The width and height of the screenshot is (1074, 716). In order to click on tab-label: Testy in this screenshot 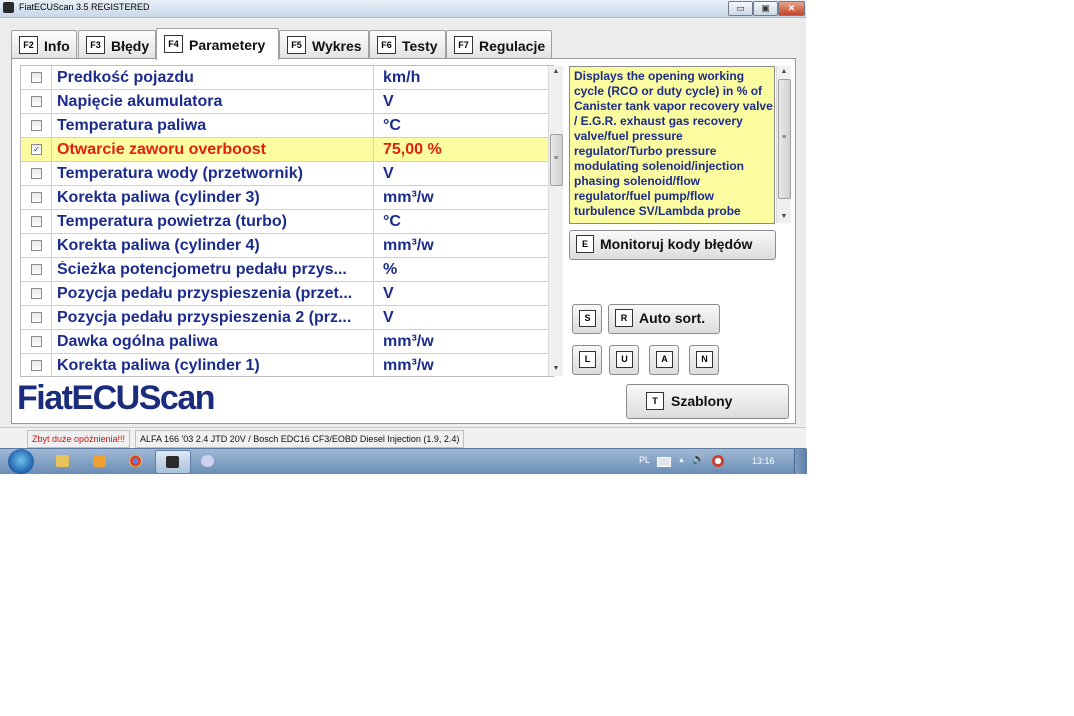, I will do `click(420, 46)`.